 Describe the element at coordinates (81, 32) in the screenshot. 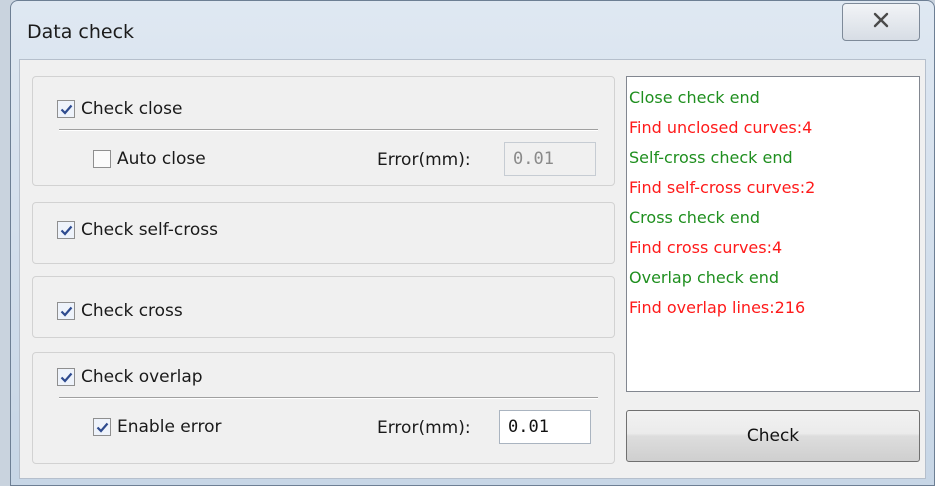

I see `window-title: Data check` at that location.